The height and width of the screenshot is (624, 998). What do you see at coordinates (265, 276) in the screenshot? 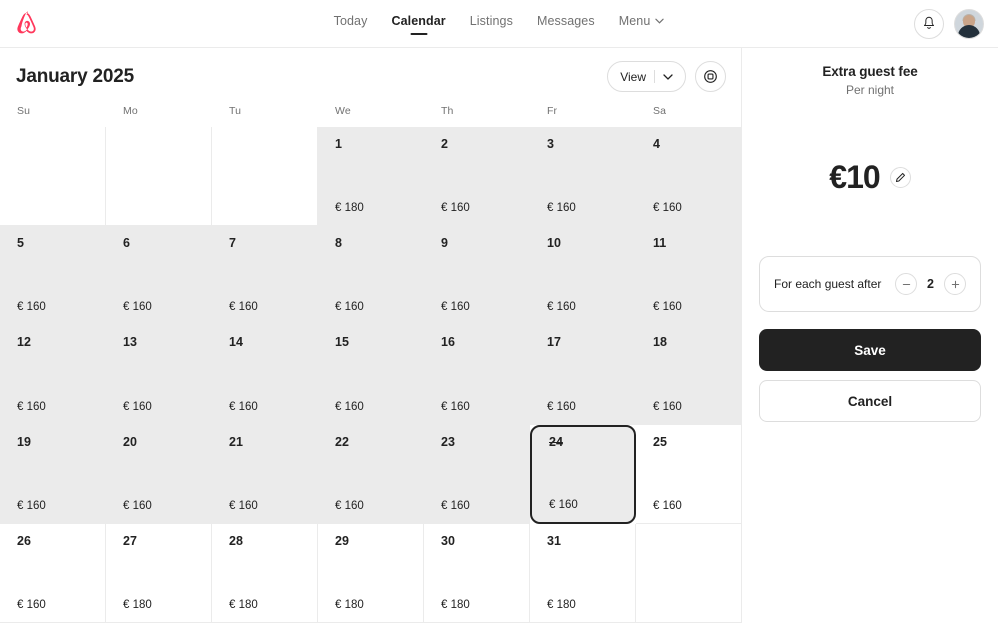
I see `calendar-day-cell: 7 € 160` at bounding box center [265, 276].